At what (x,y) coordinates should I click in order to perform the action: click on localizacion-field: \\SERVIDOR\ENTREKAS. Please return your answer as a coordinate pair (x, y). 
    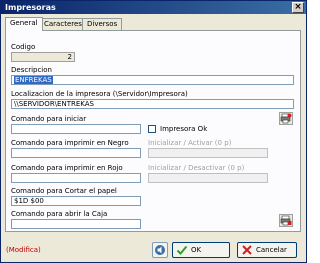
    Looking at the image, I should click on (152, 104).